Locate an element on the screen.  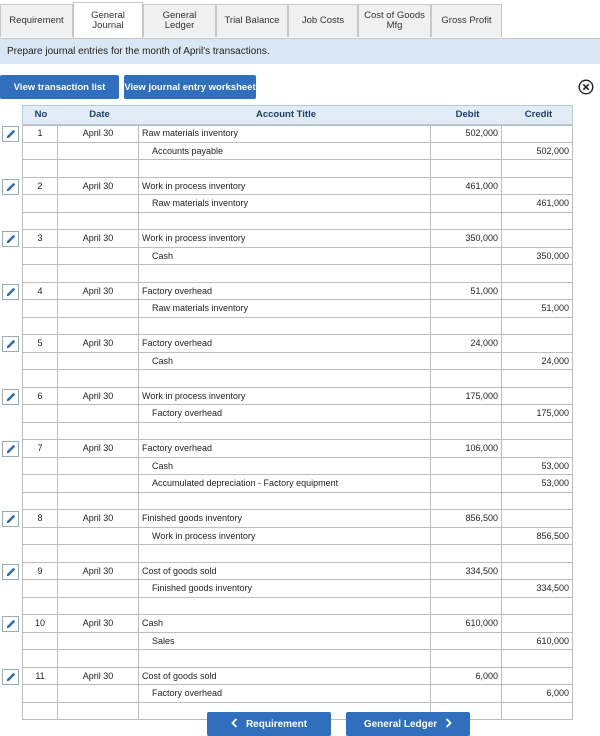
debit-cell: 51,000 is located at coordinates (466, 291).